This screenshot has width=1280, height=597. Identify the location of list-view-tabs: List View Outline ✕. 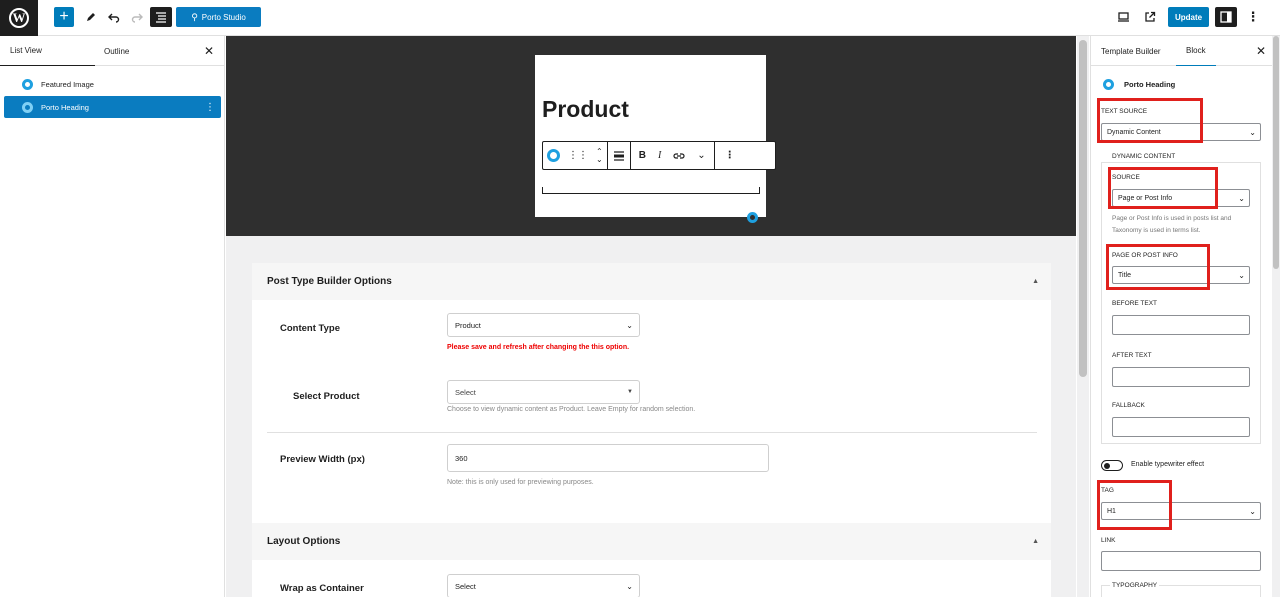
(112, 51).